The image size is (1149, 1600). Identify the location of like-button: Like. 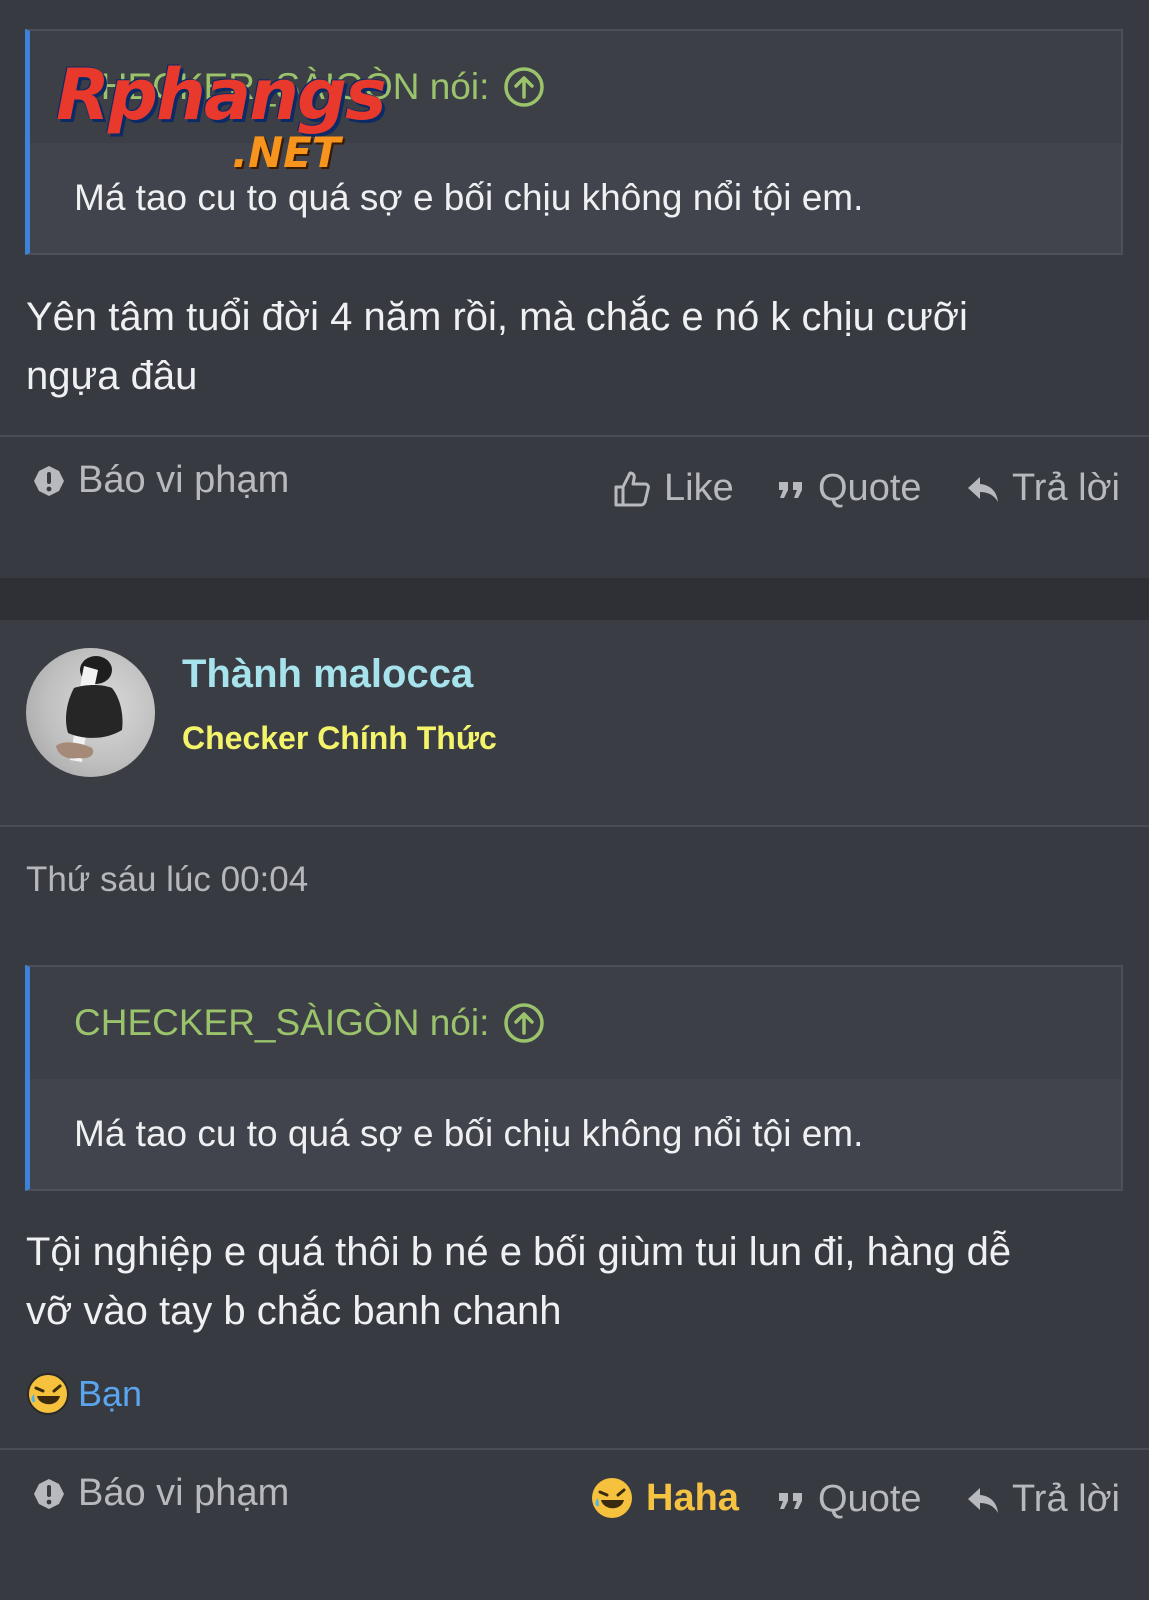
(673, 488).